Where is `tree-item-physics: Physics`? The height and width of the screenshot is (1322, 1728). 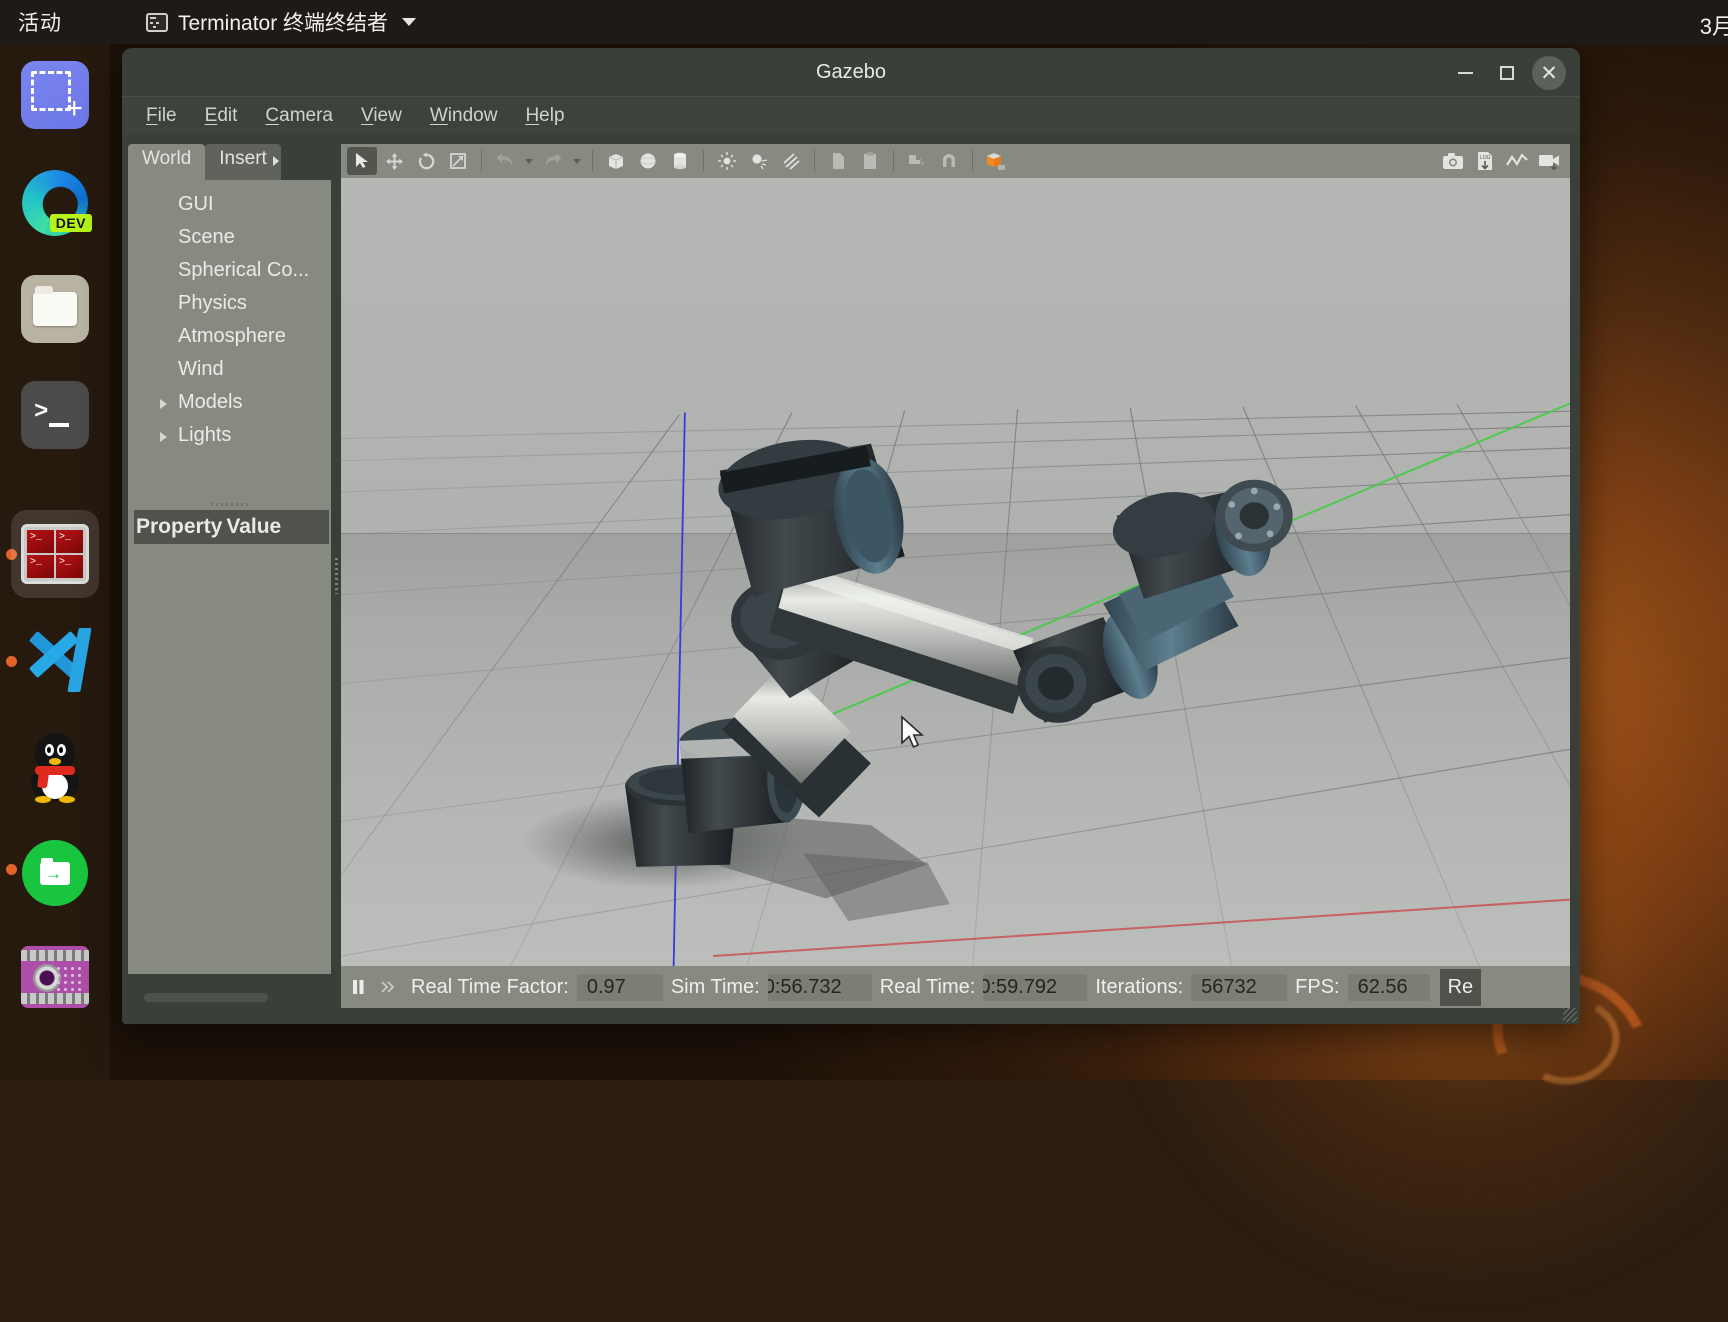
tree-item-physics: Physics is located at coordinates (236, 303).